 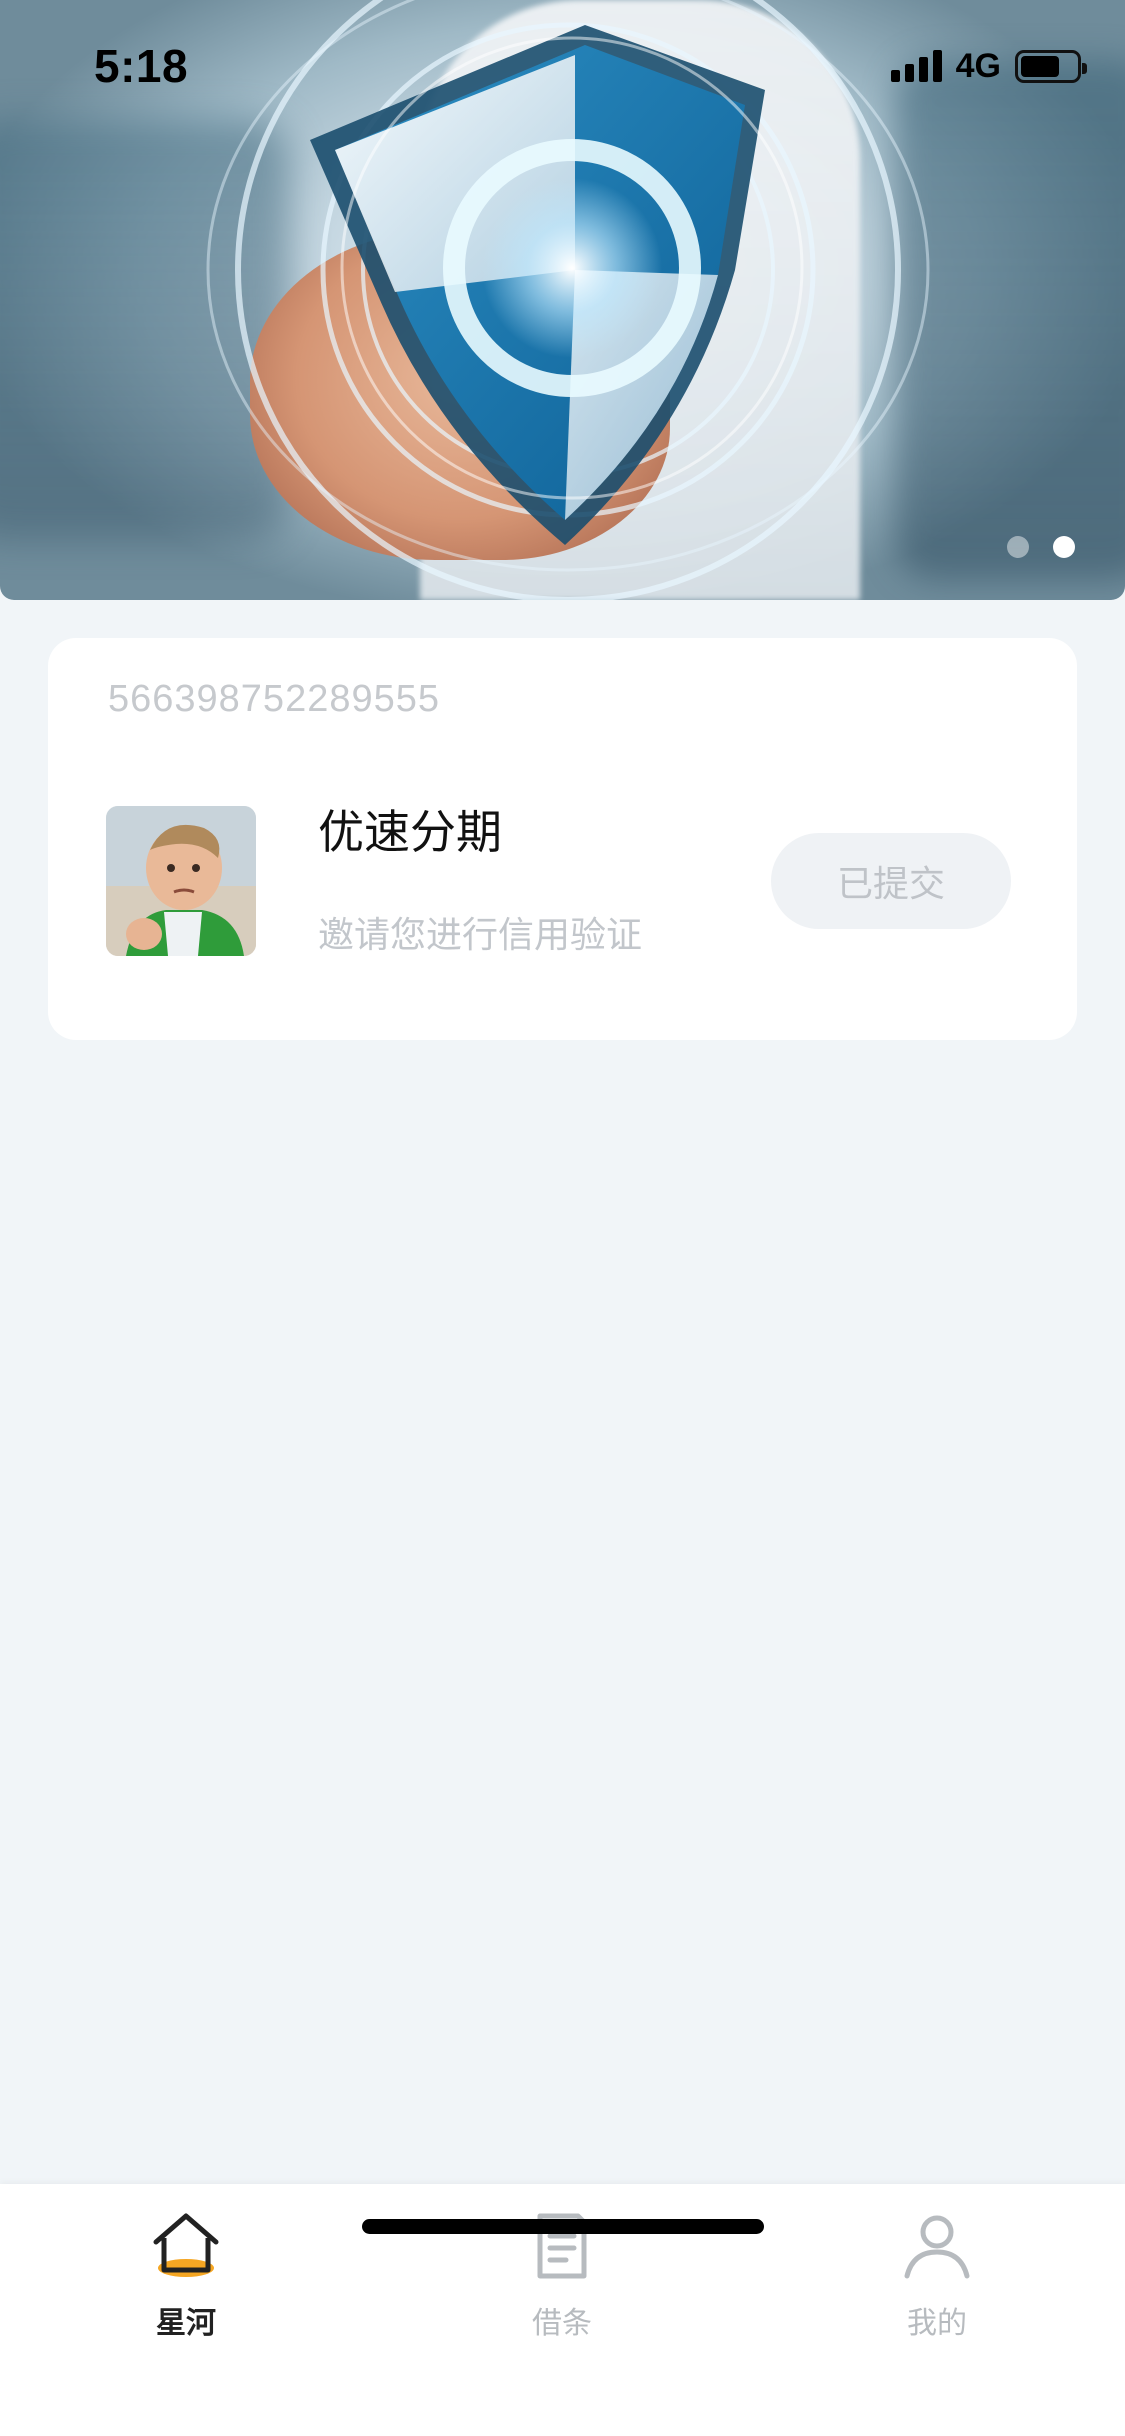 What do you see at coordinates (1051, 66) in the screenshot?
I see `battery-icon` at bounding box center [1051, 66].